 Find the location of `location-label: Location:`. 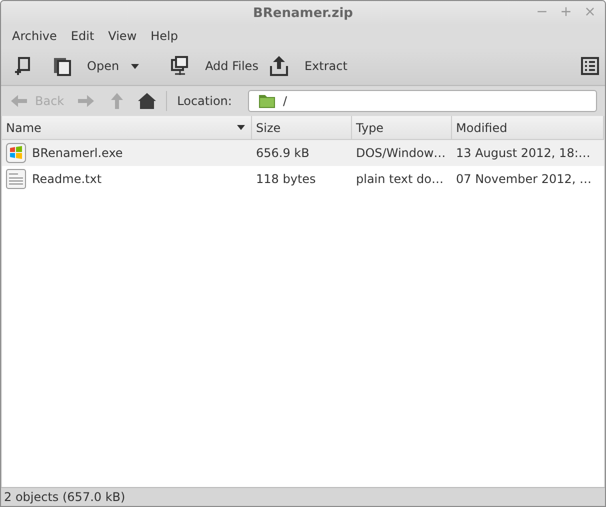

location-label: Location: is located at coordinates (204, 101).